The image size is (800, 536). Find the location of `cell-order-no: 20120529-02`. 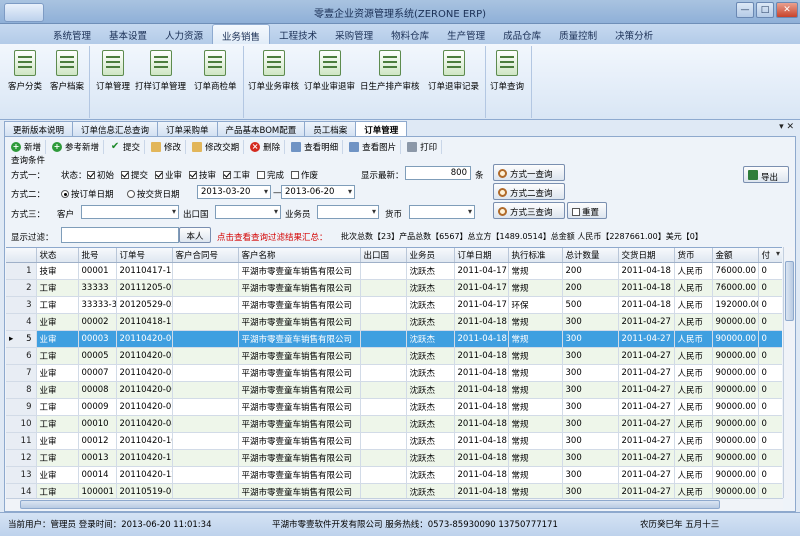

cell-order-no: 20120529-02 is located at coordinates (144, 305).